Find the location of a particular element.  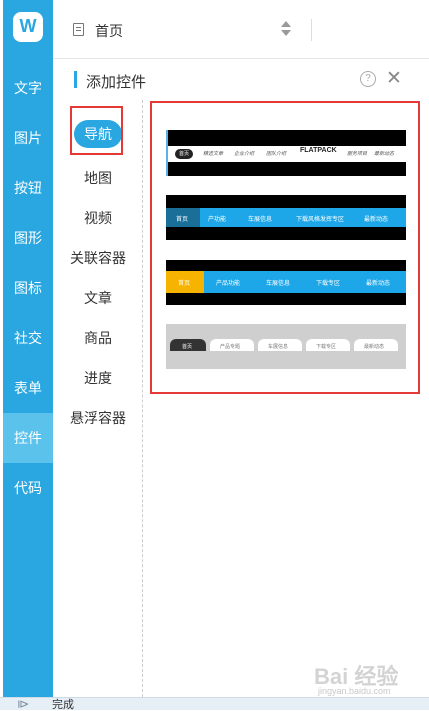

category-linked-container: 关联容器 is located at coordinates (98, 258).